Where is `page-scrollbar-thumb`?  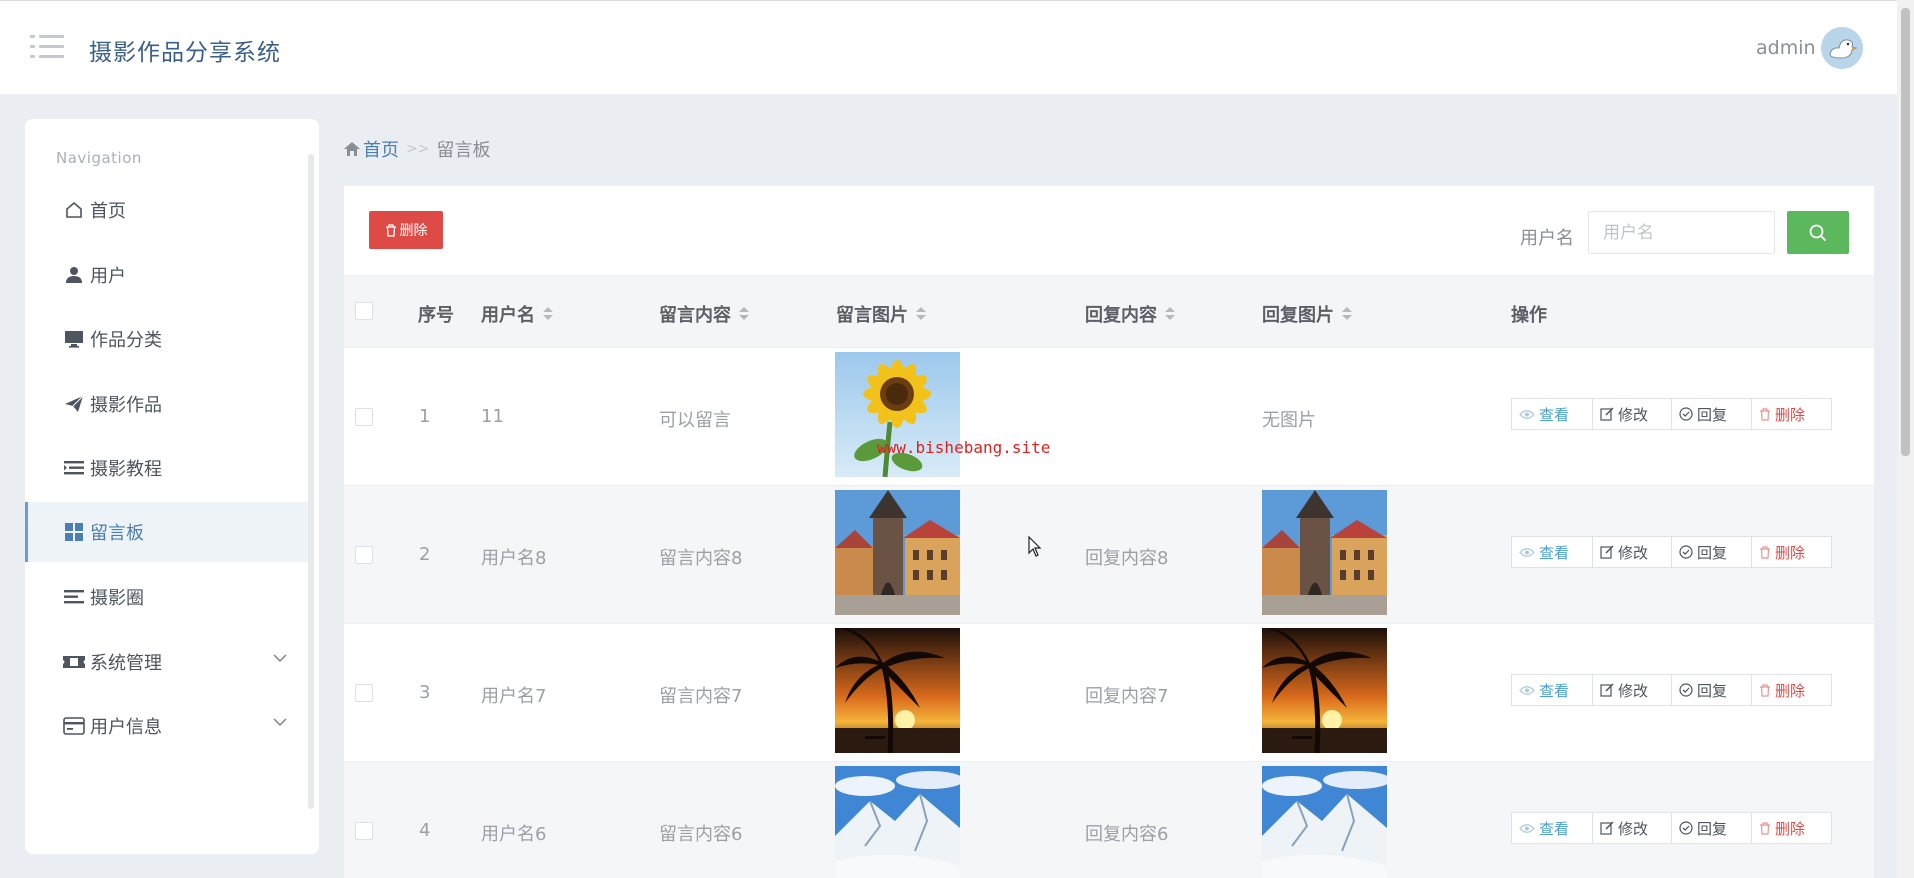
page-scrollbar-thumb is located at coordinates (1905, 232).